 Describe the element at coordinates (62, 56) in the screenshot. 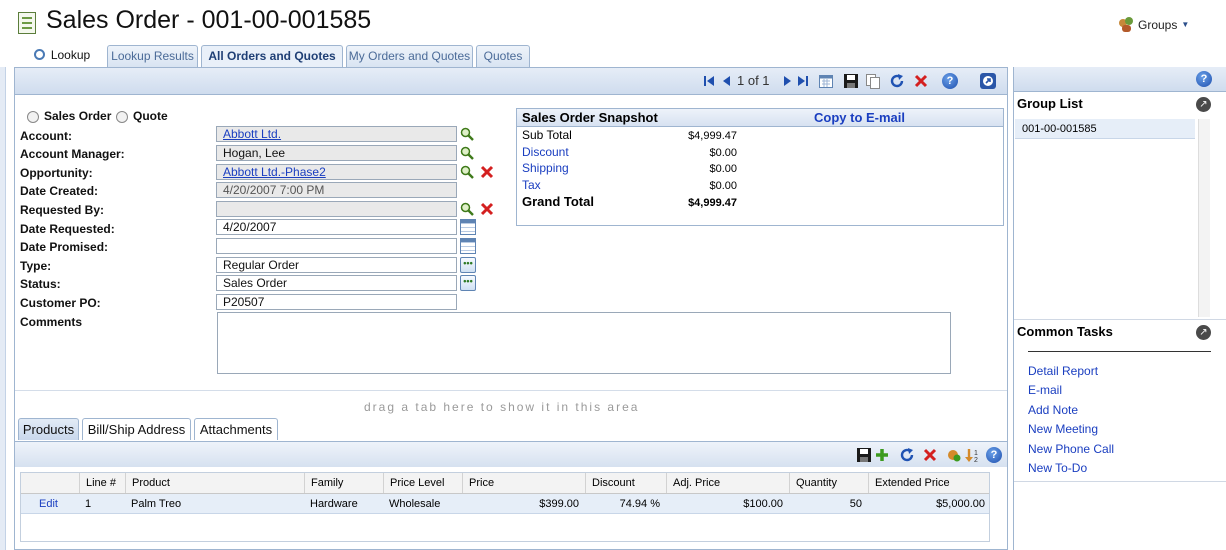

I see `tab-lookup: Lookup` at that location.